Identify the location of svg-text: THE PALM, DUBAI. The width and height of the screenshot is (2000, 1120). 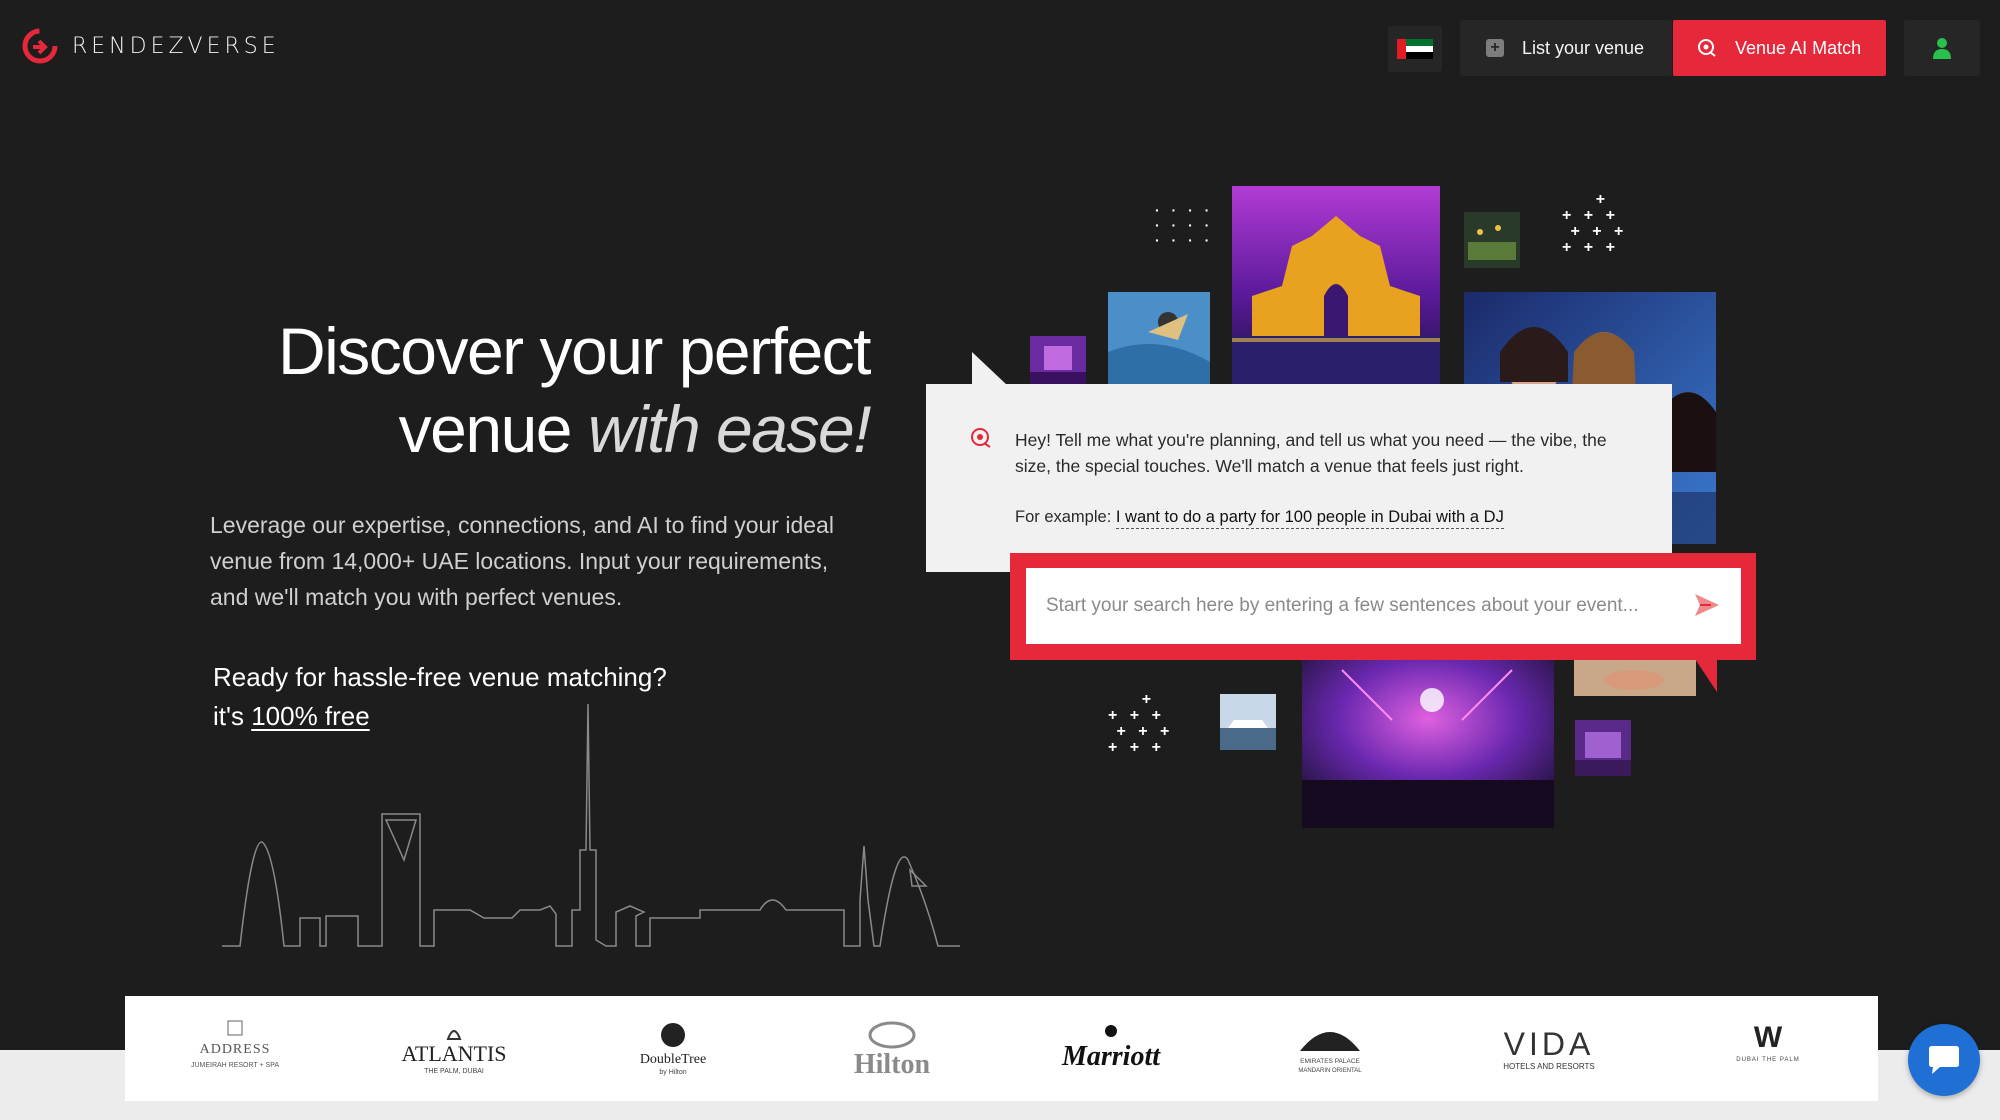
(454, 1071).